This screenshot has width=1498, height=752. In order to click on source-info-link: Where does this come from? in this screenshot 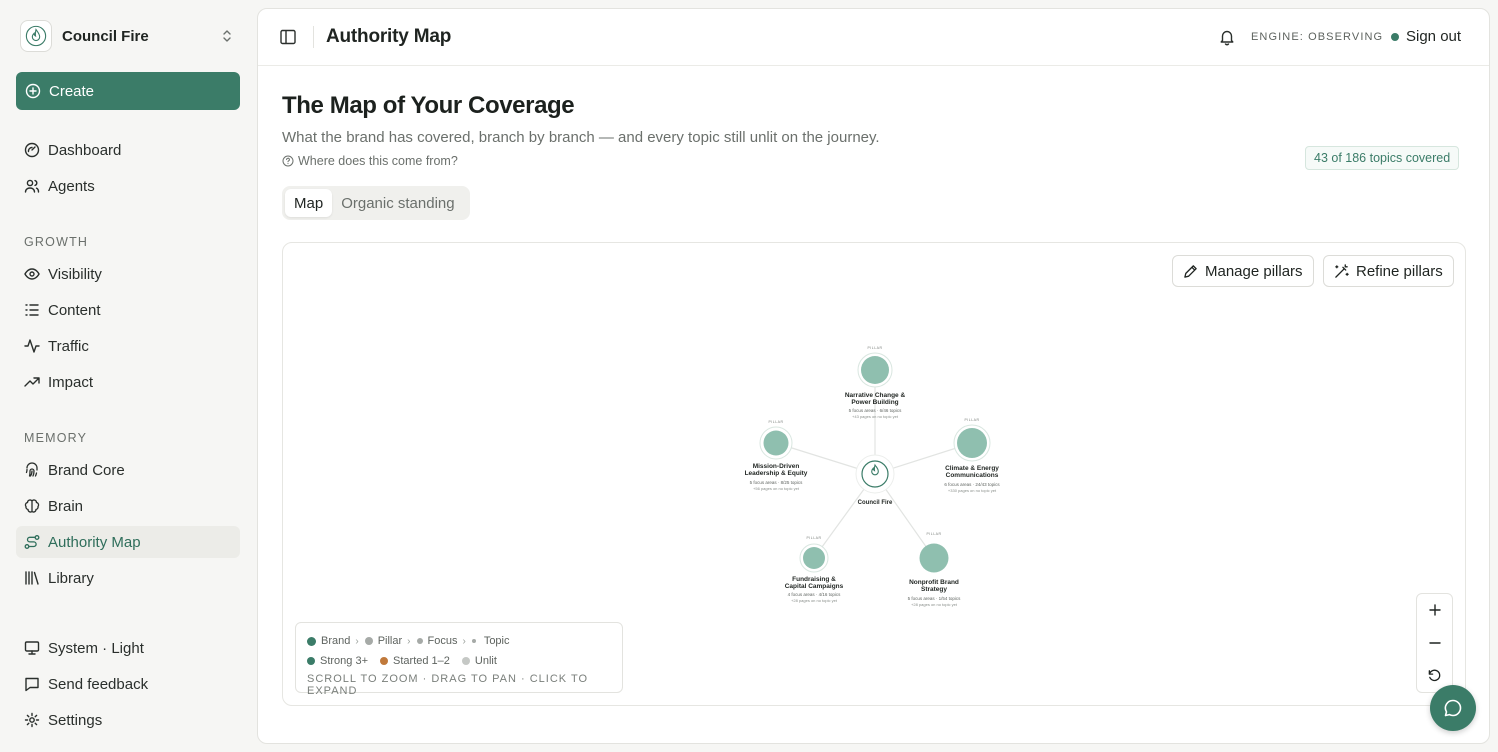, I will do `click(370, 161)`.